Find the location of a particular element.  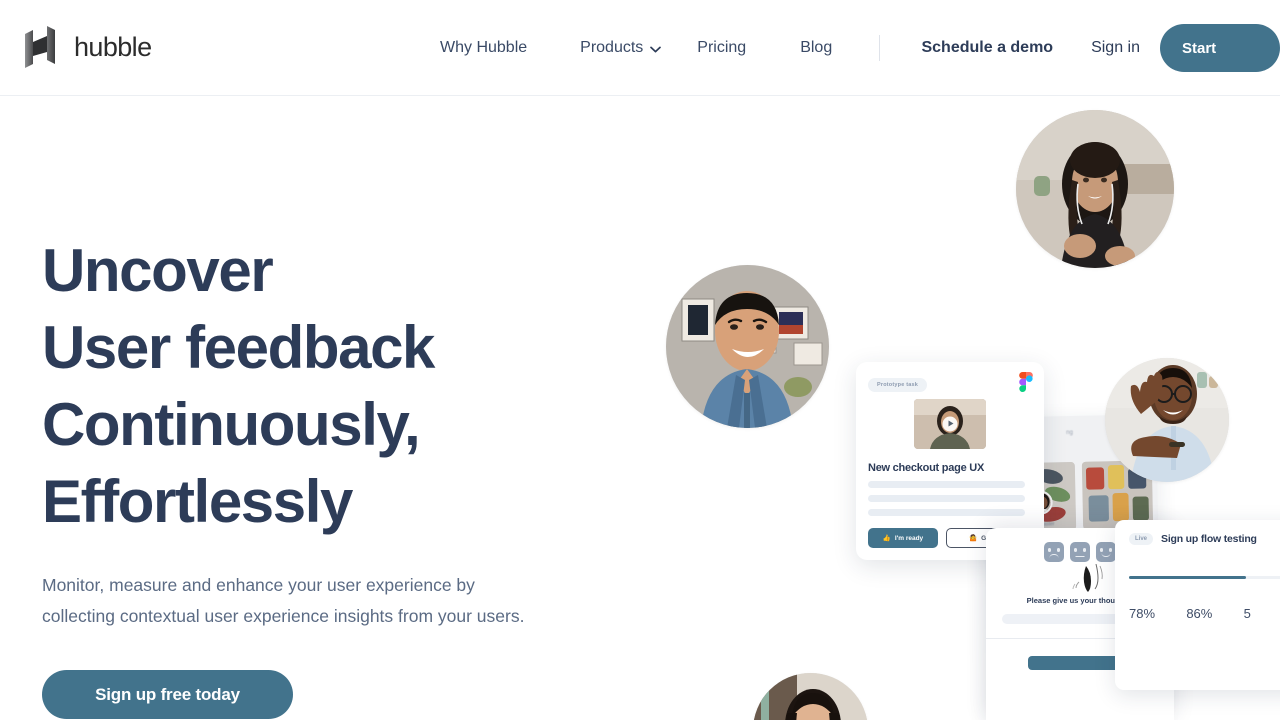

header-cta-button: Start is located at coordinates (1220, 48).